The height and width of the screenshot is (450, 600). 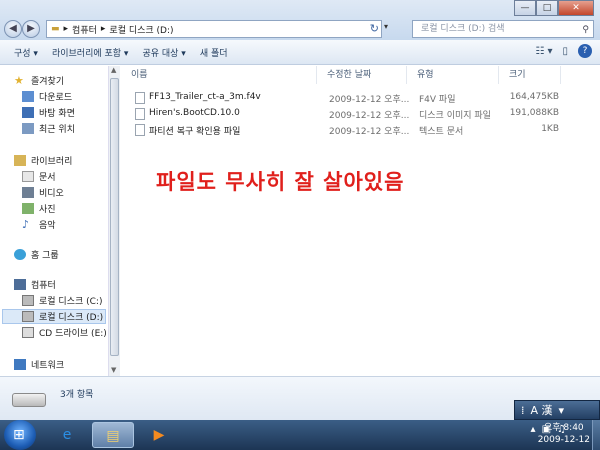 I want to click on nav-music: ♪ 음악, so click(x=39, y=224).